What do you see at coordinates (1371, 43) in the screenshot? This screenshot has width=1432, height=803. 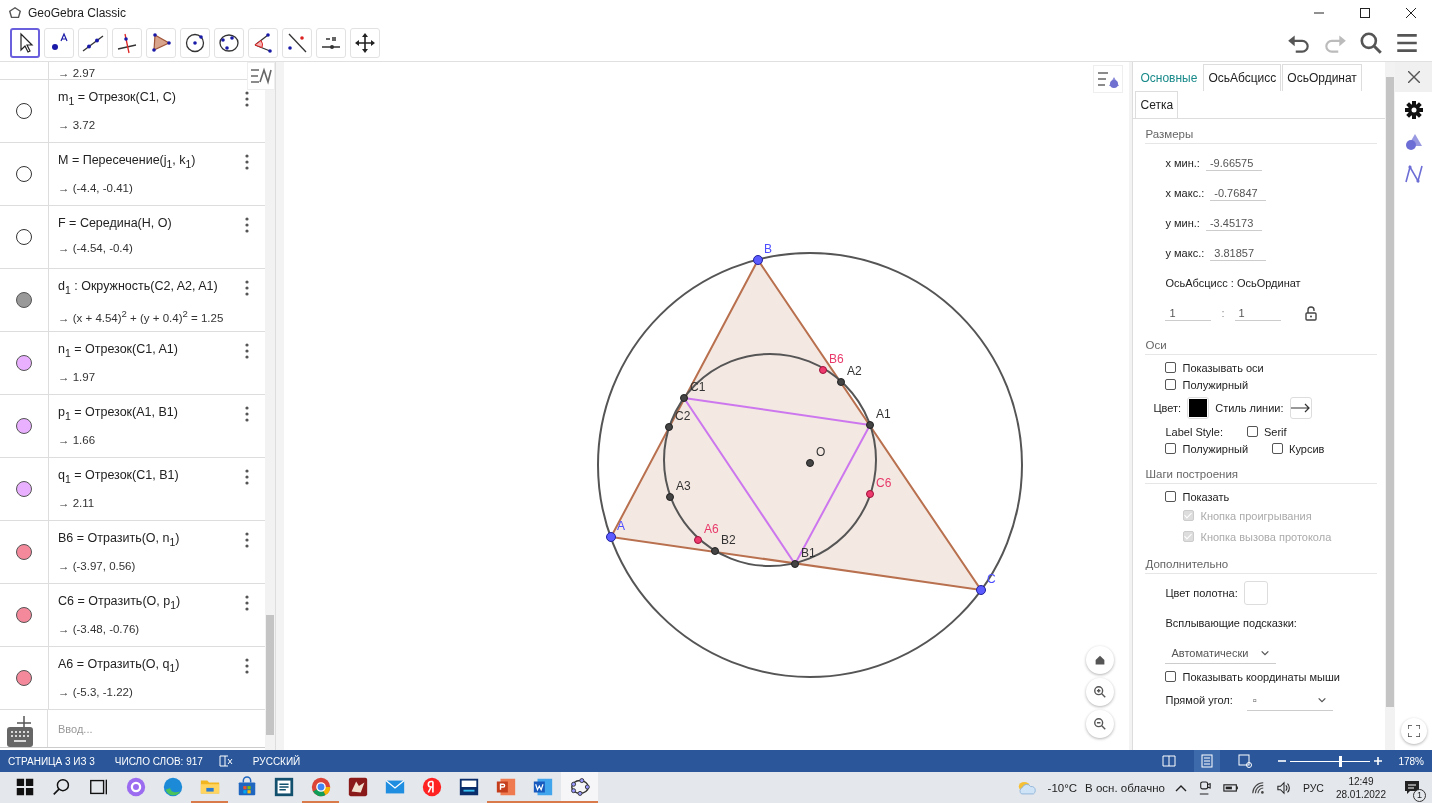 I see `search-icon` at bounding box center [1371, 43].